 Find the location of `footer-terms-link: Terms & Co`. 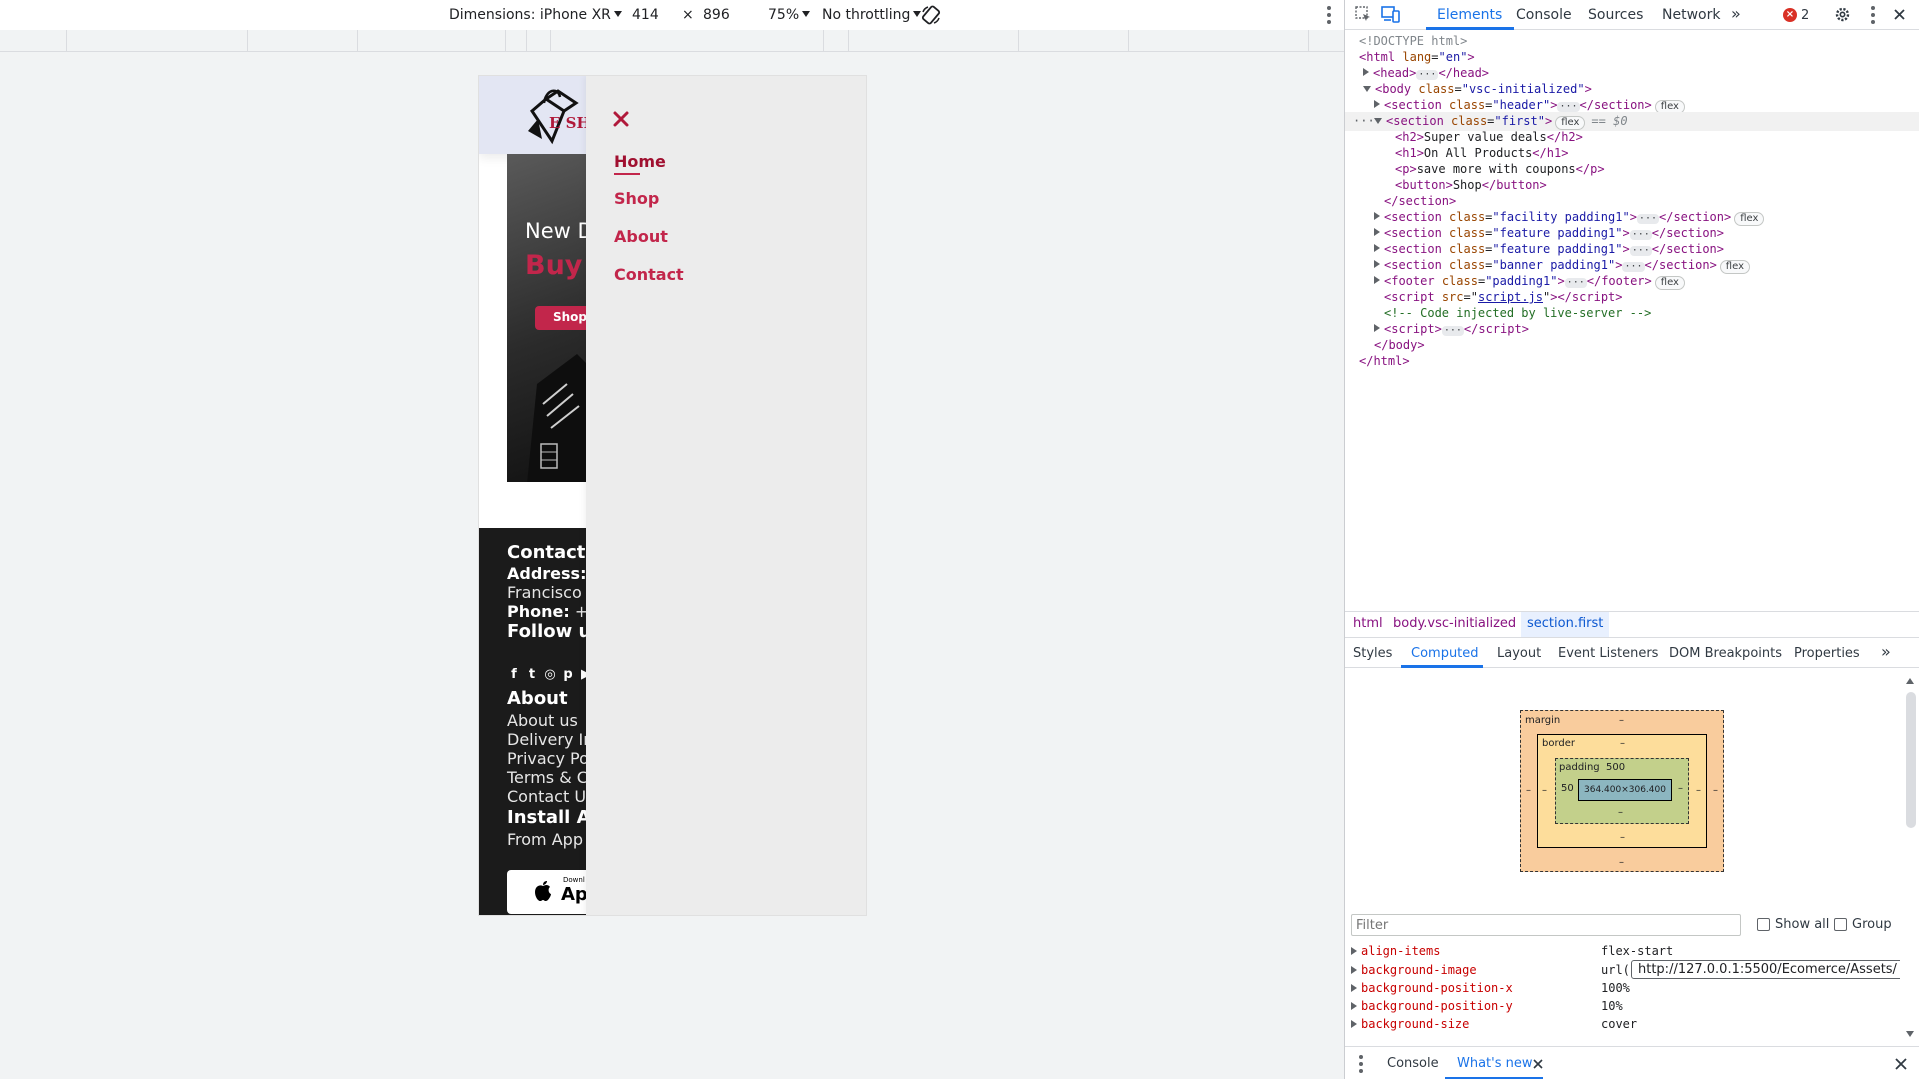

footer-terms-link: Terms & Co is located at coordinates (552, 777).